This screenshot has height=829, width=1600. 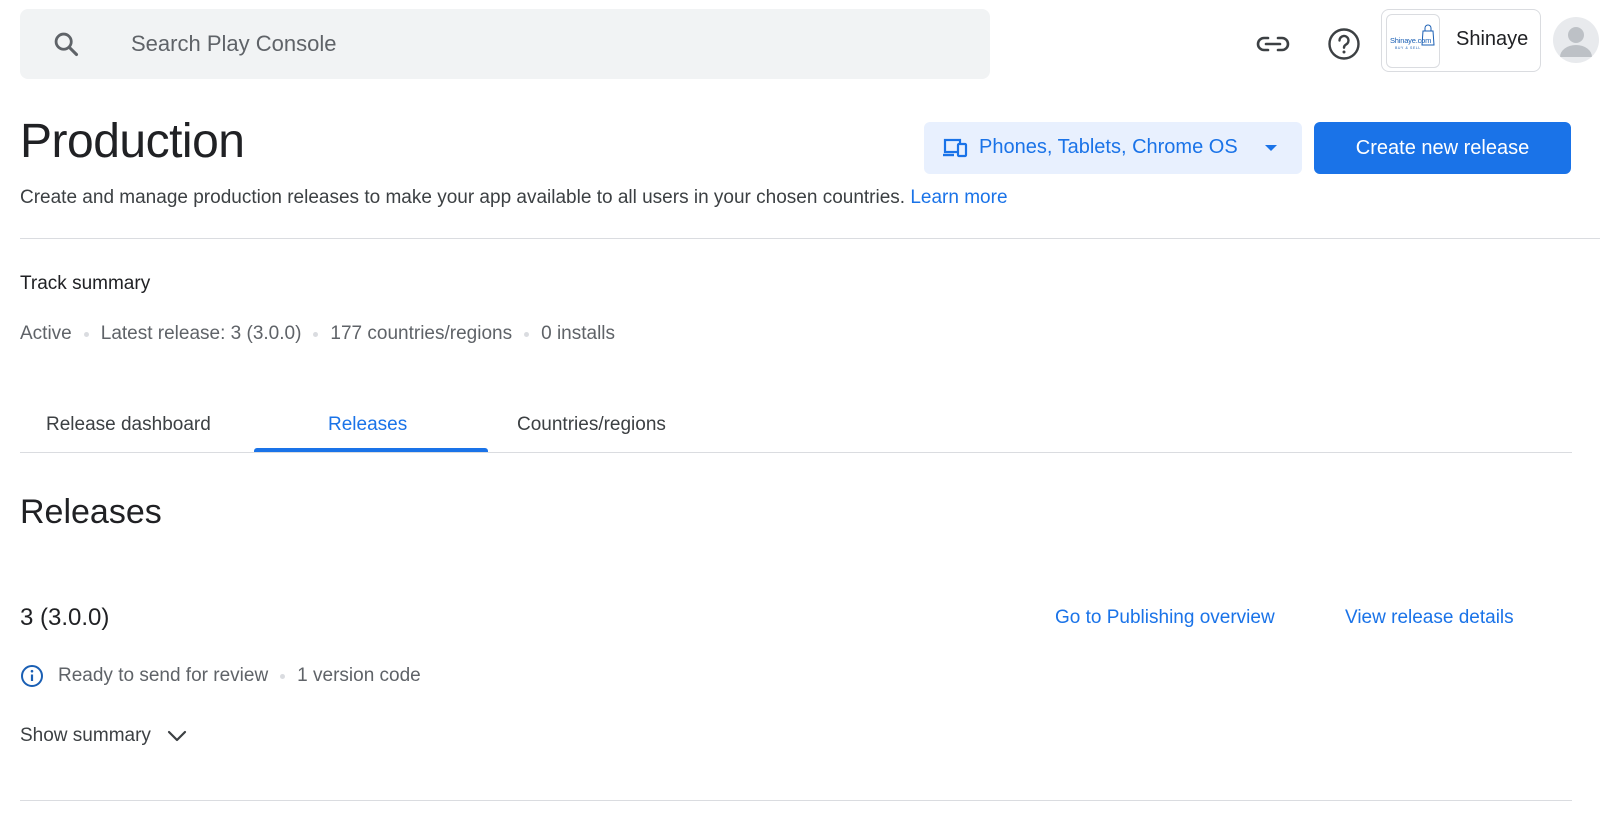 What do you see at coordinates (32, 676) in the screenshot?
I see `info-icon` at bounding box center [32, 676].